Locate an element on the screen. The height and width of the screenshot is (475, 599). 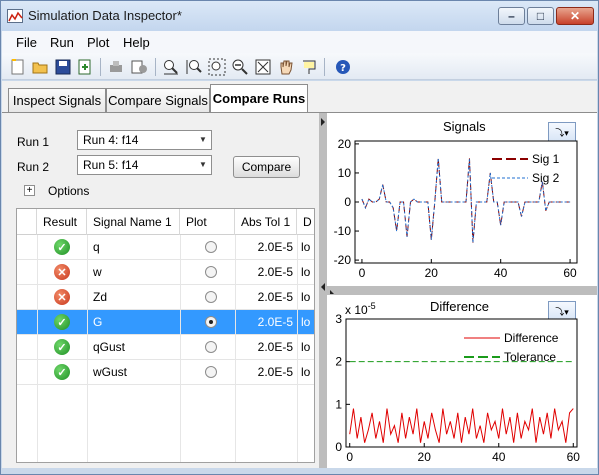
tab-compare-runs: Compare Runs is located at coordinates (259, 98).